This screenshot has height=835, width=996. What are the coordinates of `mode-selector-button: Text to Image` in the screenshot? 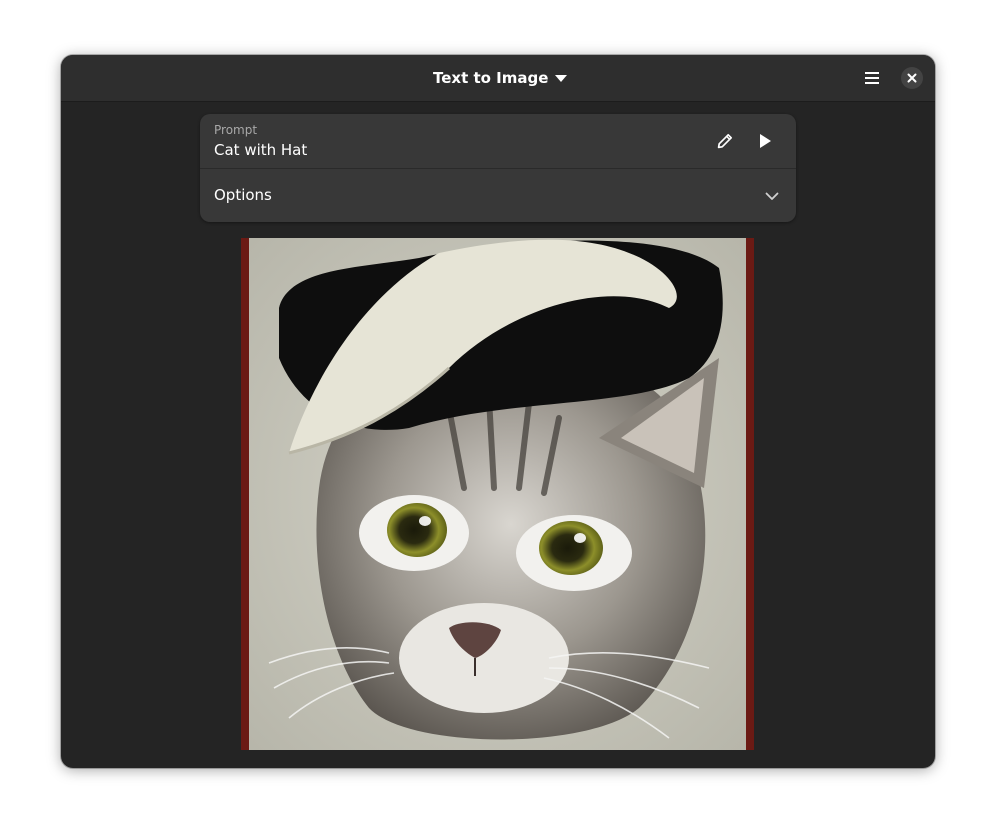 It's located at (500, 78).